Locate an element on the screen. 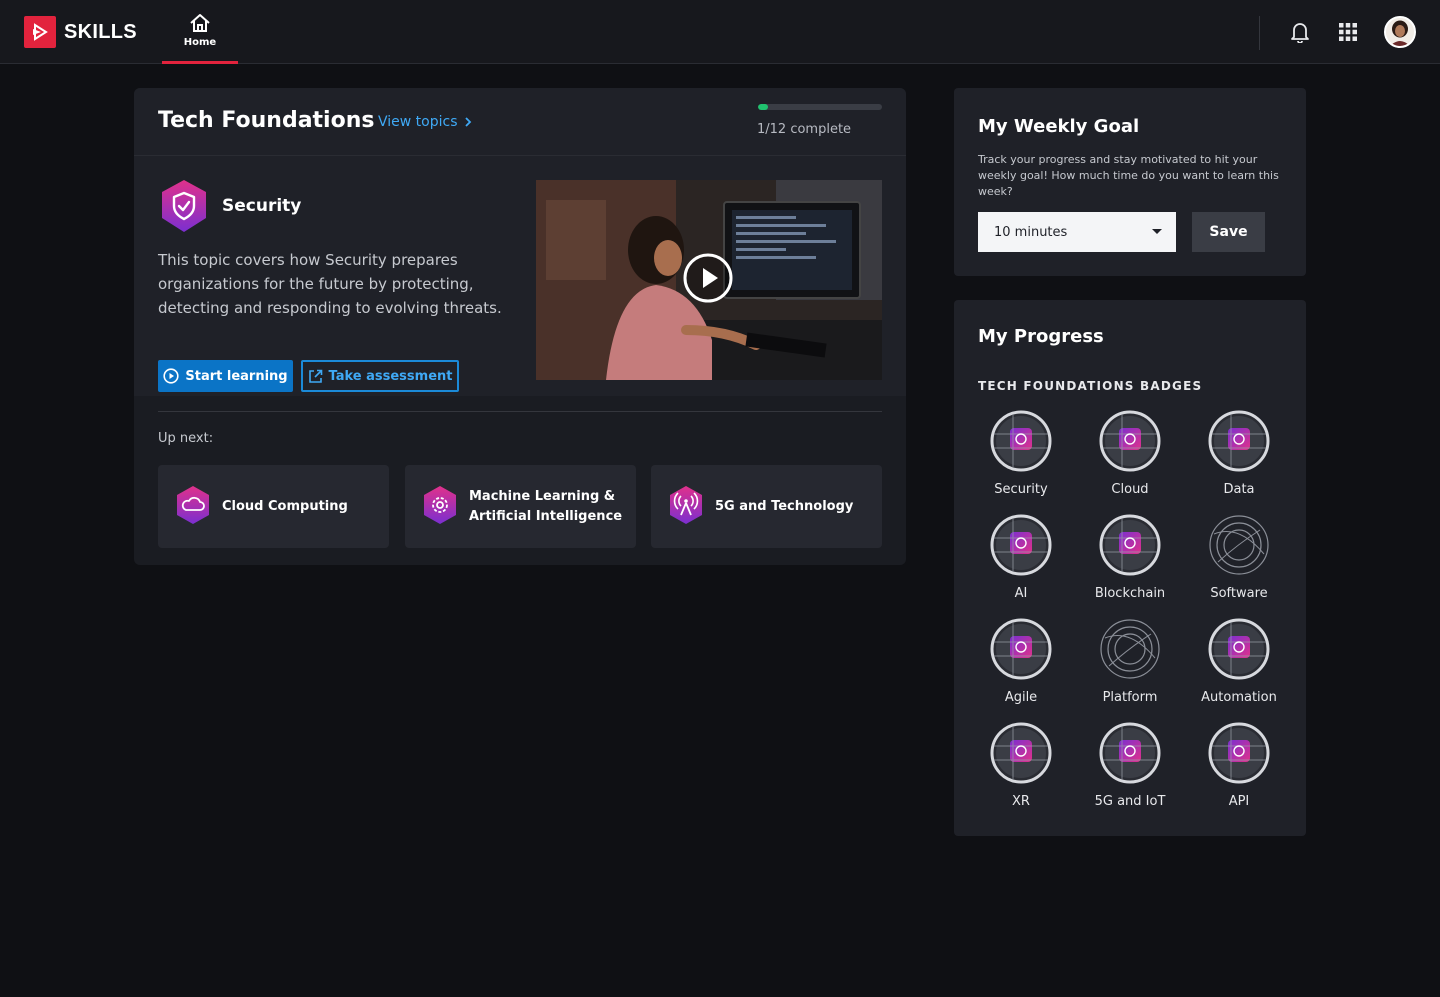 Image resolution: width=1440 pixels, height=997 pixels. badge-data: Data is located at coordinates (1239, 460).